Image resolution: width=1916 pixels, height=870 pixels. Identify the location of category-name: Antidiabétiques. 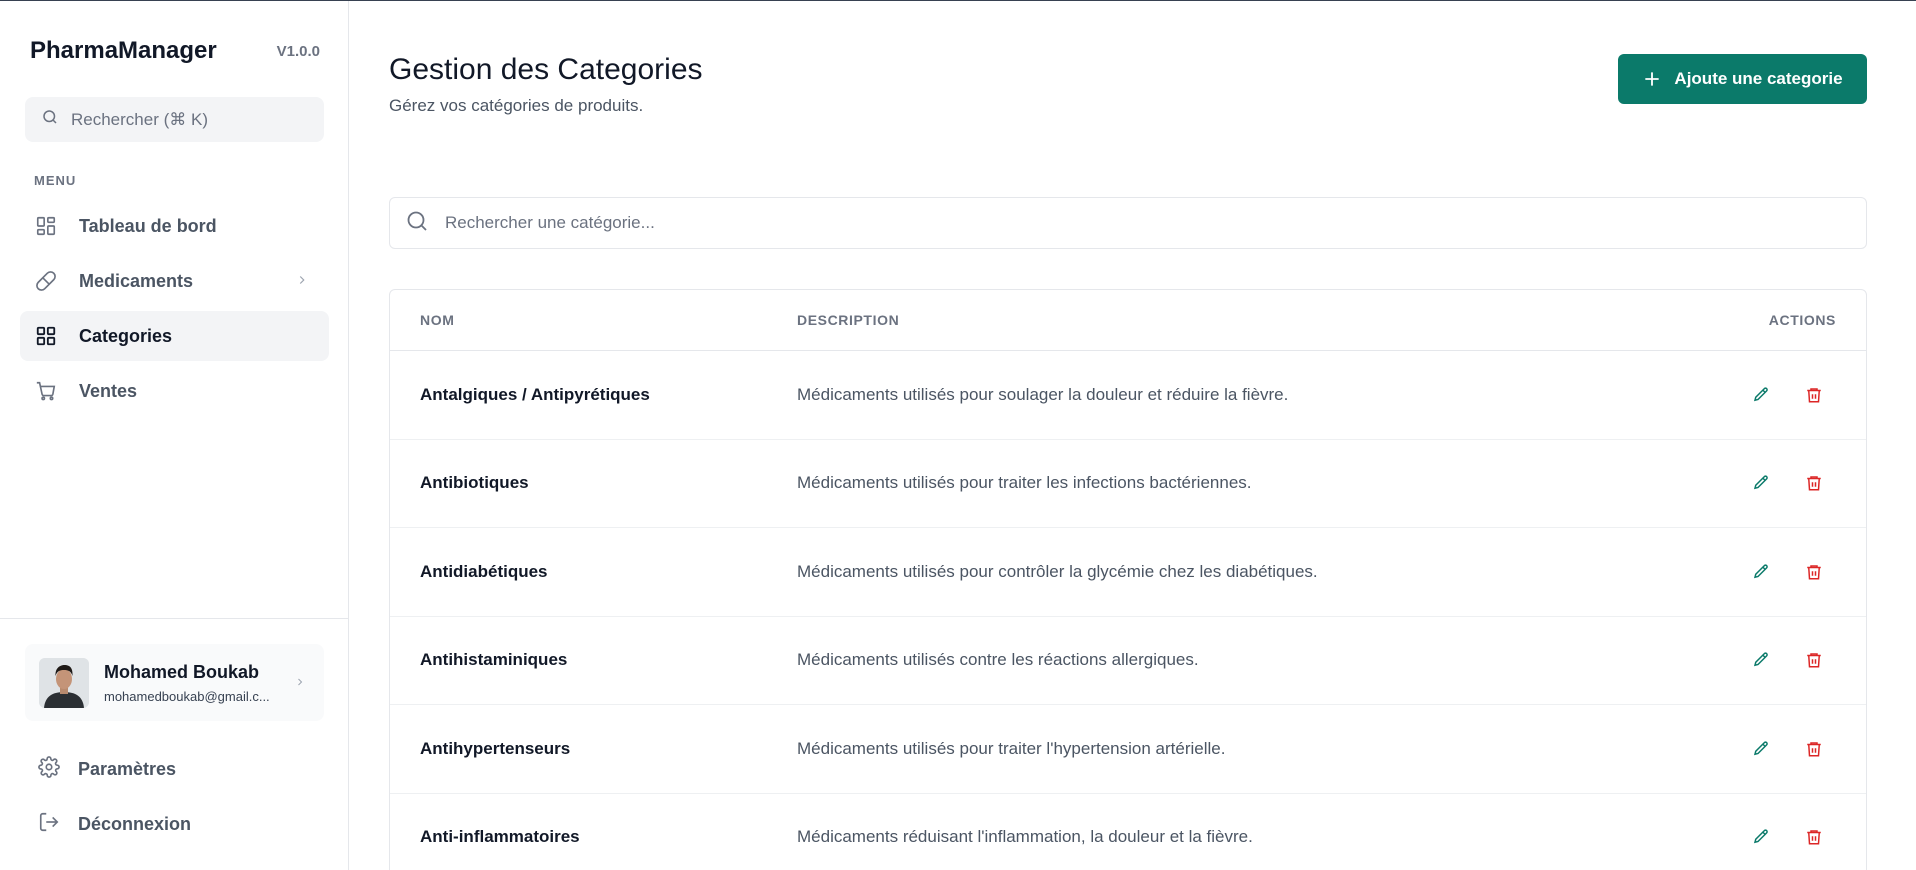
(484, 571).